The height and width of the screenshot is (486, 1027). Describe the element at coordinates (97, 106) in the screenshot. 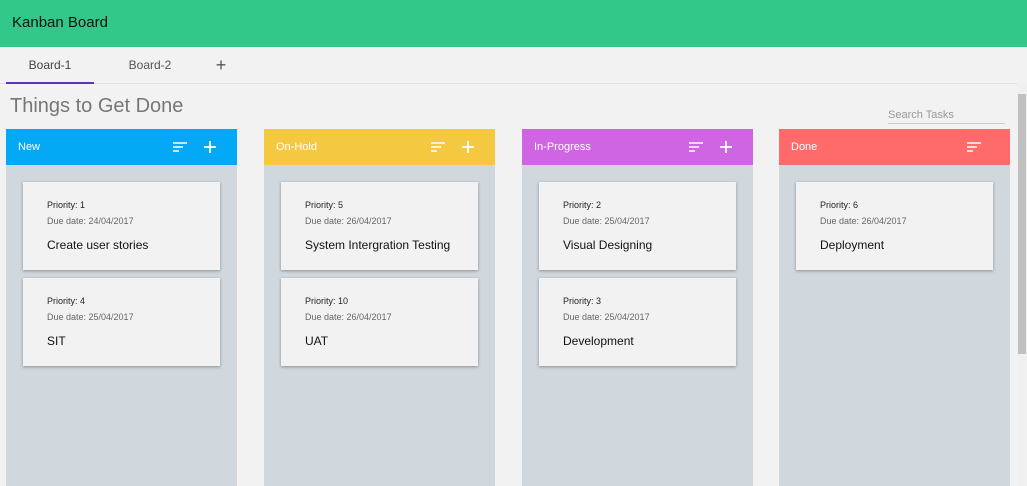

I see `page-title: Things to Get Done` at that location.